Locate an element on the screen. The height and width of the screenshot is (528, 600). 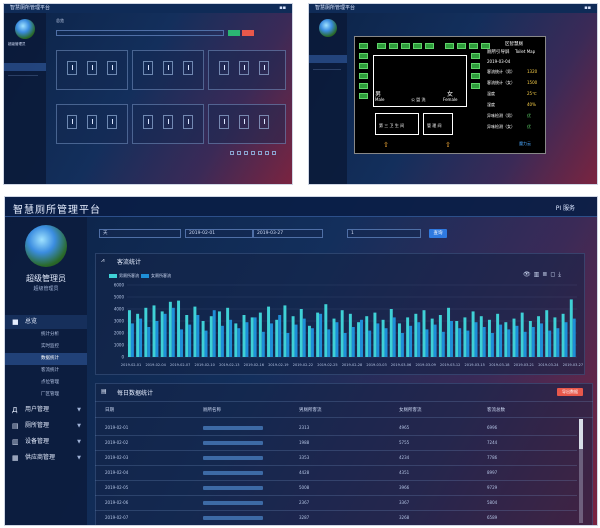
overview-user-link: ▪▪ is located at coordinates (282, 8).